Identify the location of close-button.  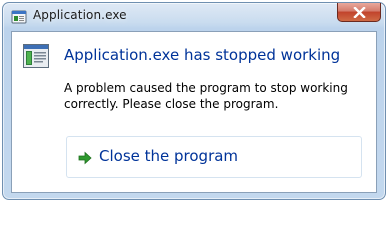
(359, 12).